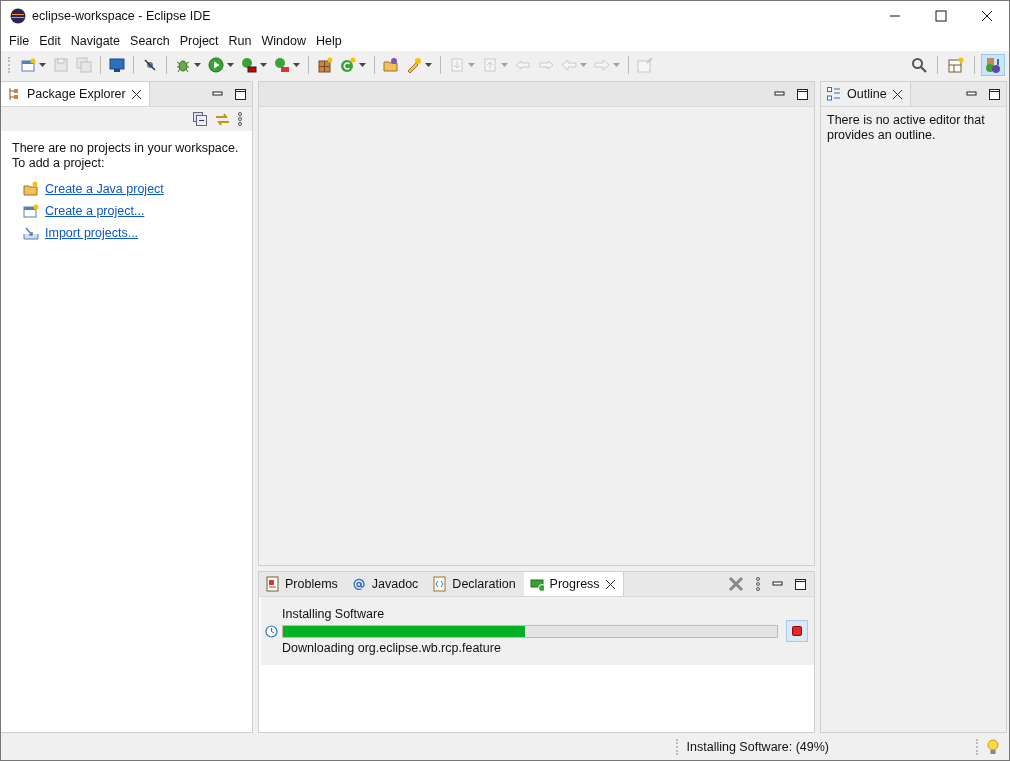 The height and width of the screenshot is (761, 1010). What do you see at coordinates (216, 65) in the screenshot?
I see `play-icon` at bounding box center [216, 65].